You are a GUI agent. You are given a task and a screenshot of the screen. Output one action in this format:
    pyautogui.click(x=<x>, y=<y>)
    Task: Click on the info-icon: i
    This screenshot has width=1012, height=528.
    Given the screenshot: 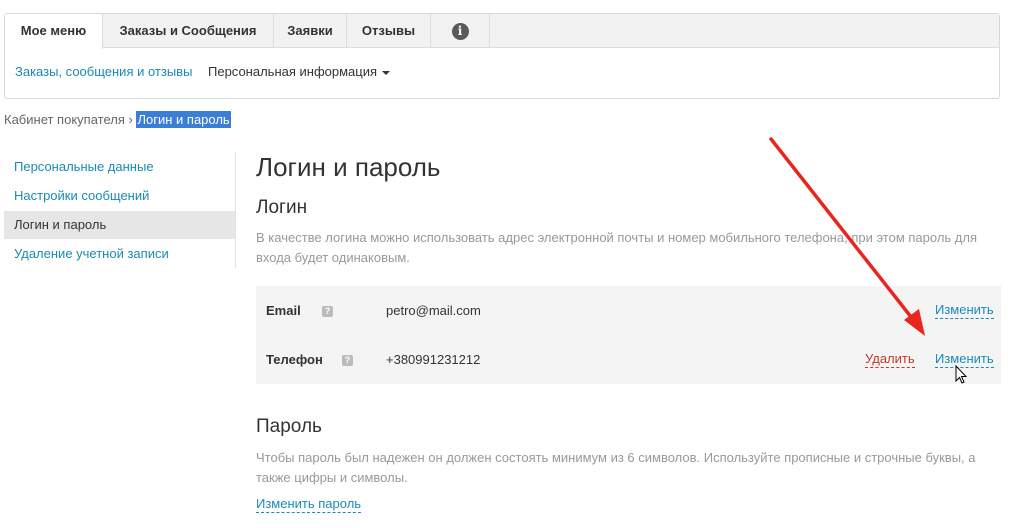 What is the action you would take?
    pyautogui.click(x=460, y=32)
    